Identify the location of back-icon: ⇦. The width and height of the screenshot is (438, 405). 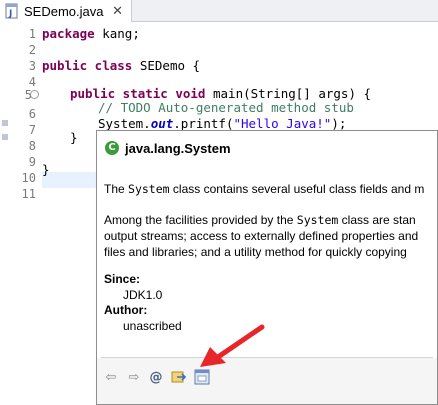
(111, 377).